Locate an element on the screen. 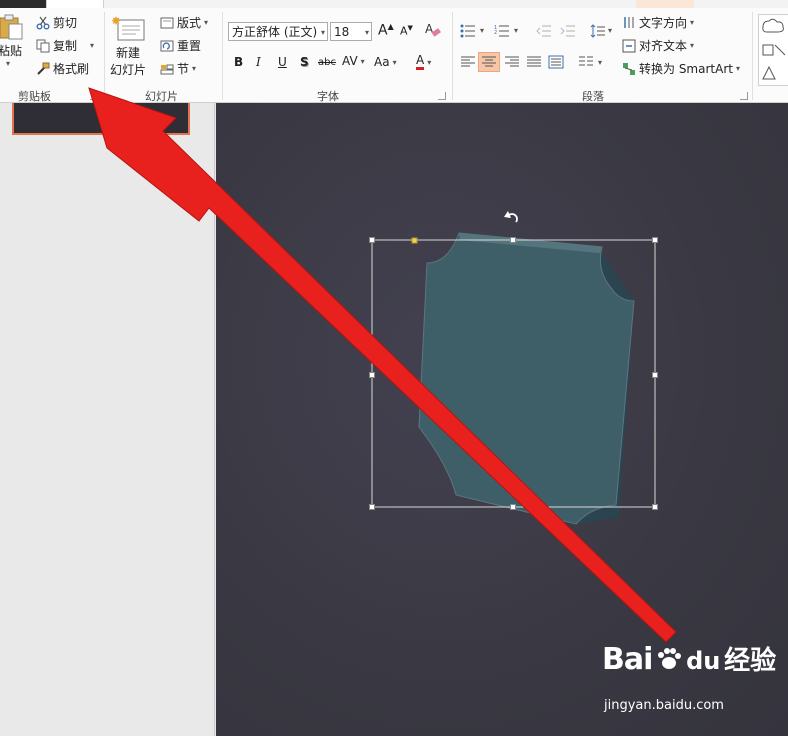 This screenshot has width=788, height=736. grow-font-icon: A▲ is located at coordinates (386, 30).